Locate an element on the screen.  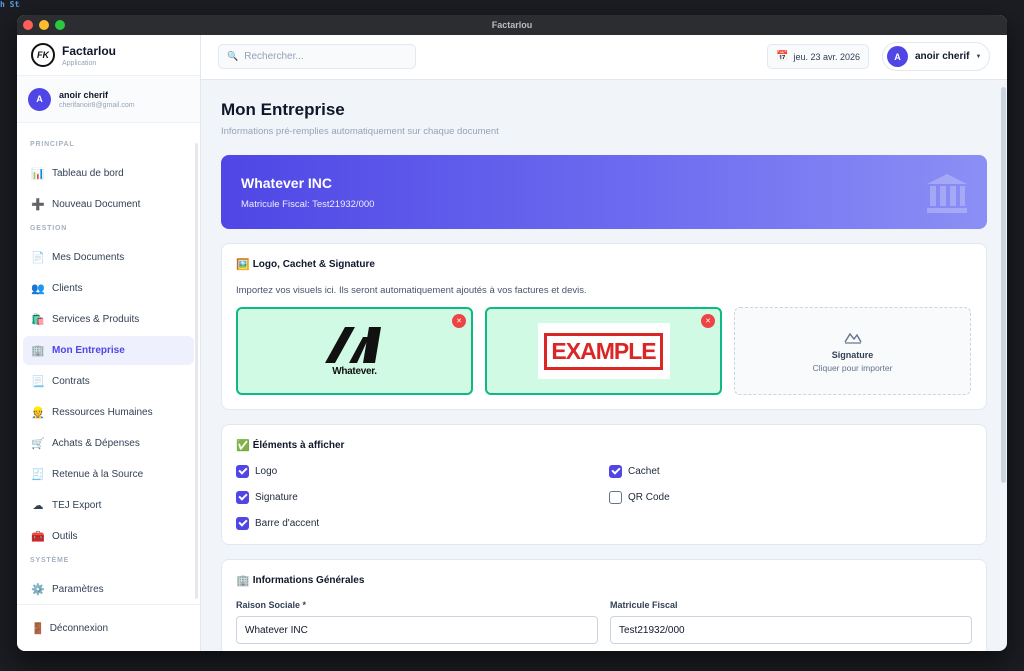
sidebar-item-ressources-humaines: 👷 Ressources Humaines is located at coordinates (108, 412).